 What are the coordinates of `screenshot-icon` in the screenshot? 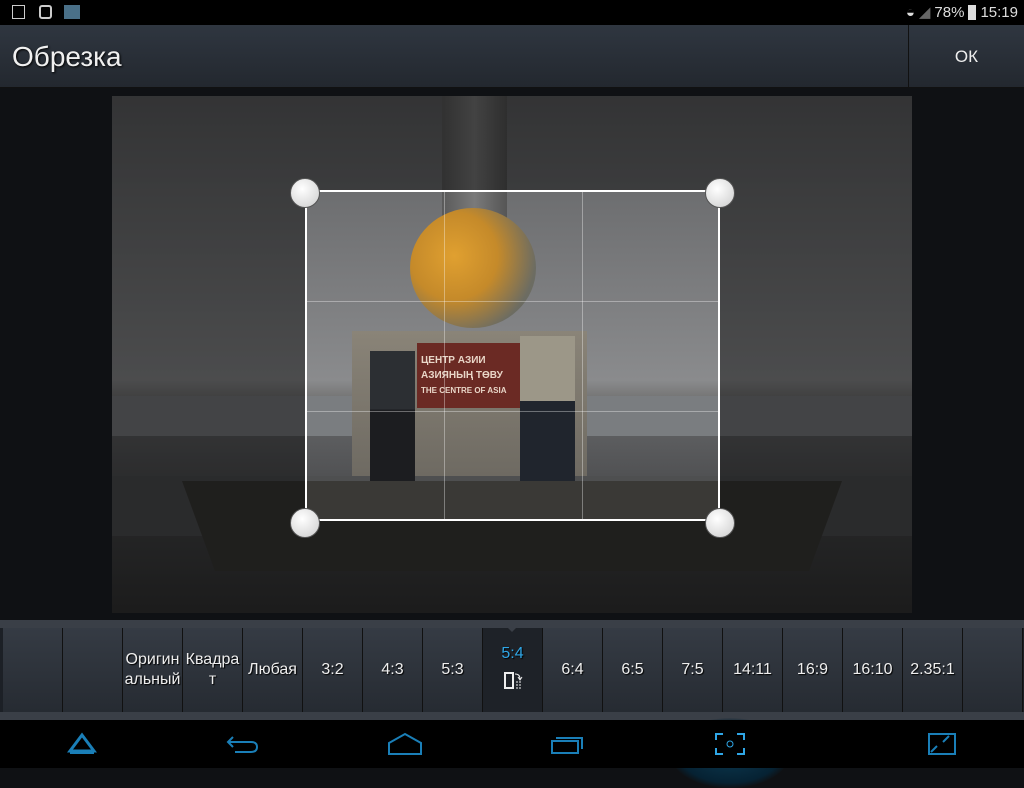 It's located at (730, 744).